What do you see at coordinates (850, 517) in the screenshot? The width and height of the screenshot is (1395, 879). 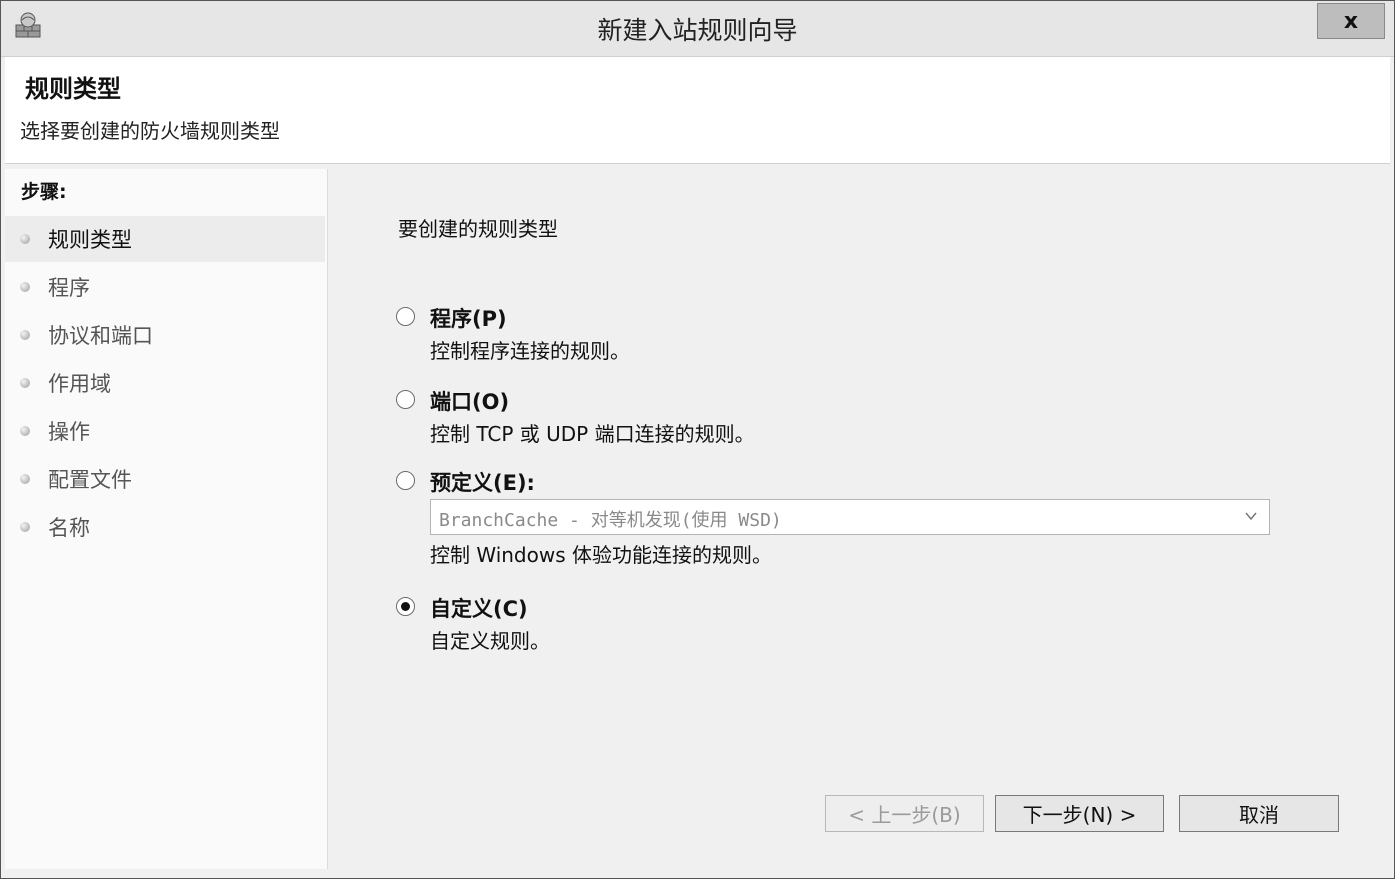 I see `predefined-select: BranchCache - 对等机发现(使用 WSD)` at bounding box center [850, 517].